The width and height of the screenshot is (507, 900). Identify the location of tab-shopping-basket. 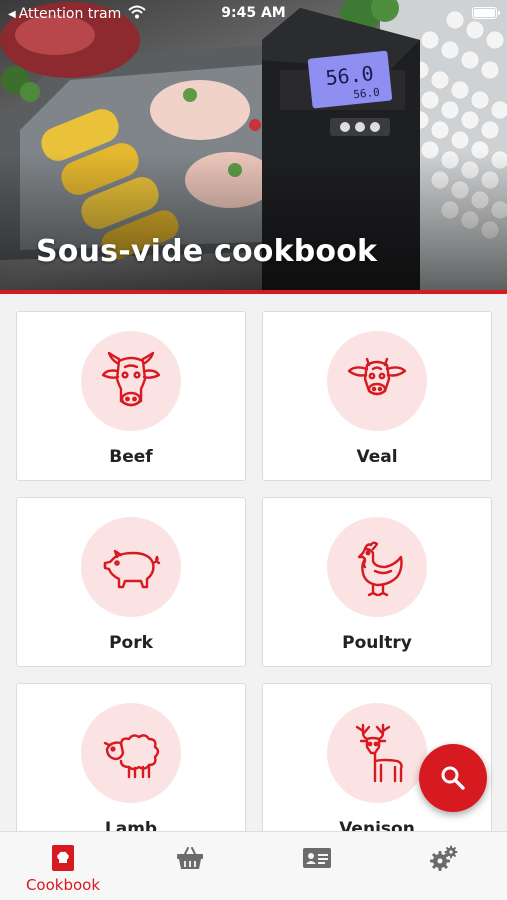
(190, 866).